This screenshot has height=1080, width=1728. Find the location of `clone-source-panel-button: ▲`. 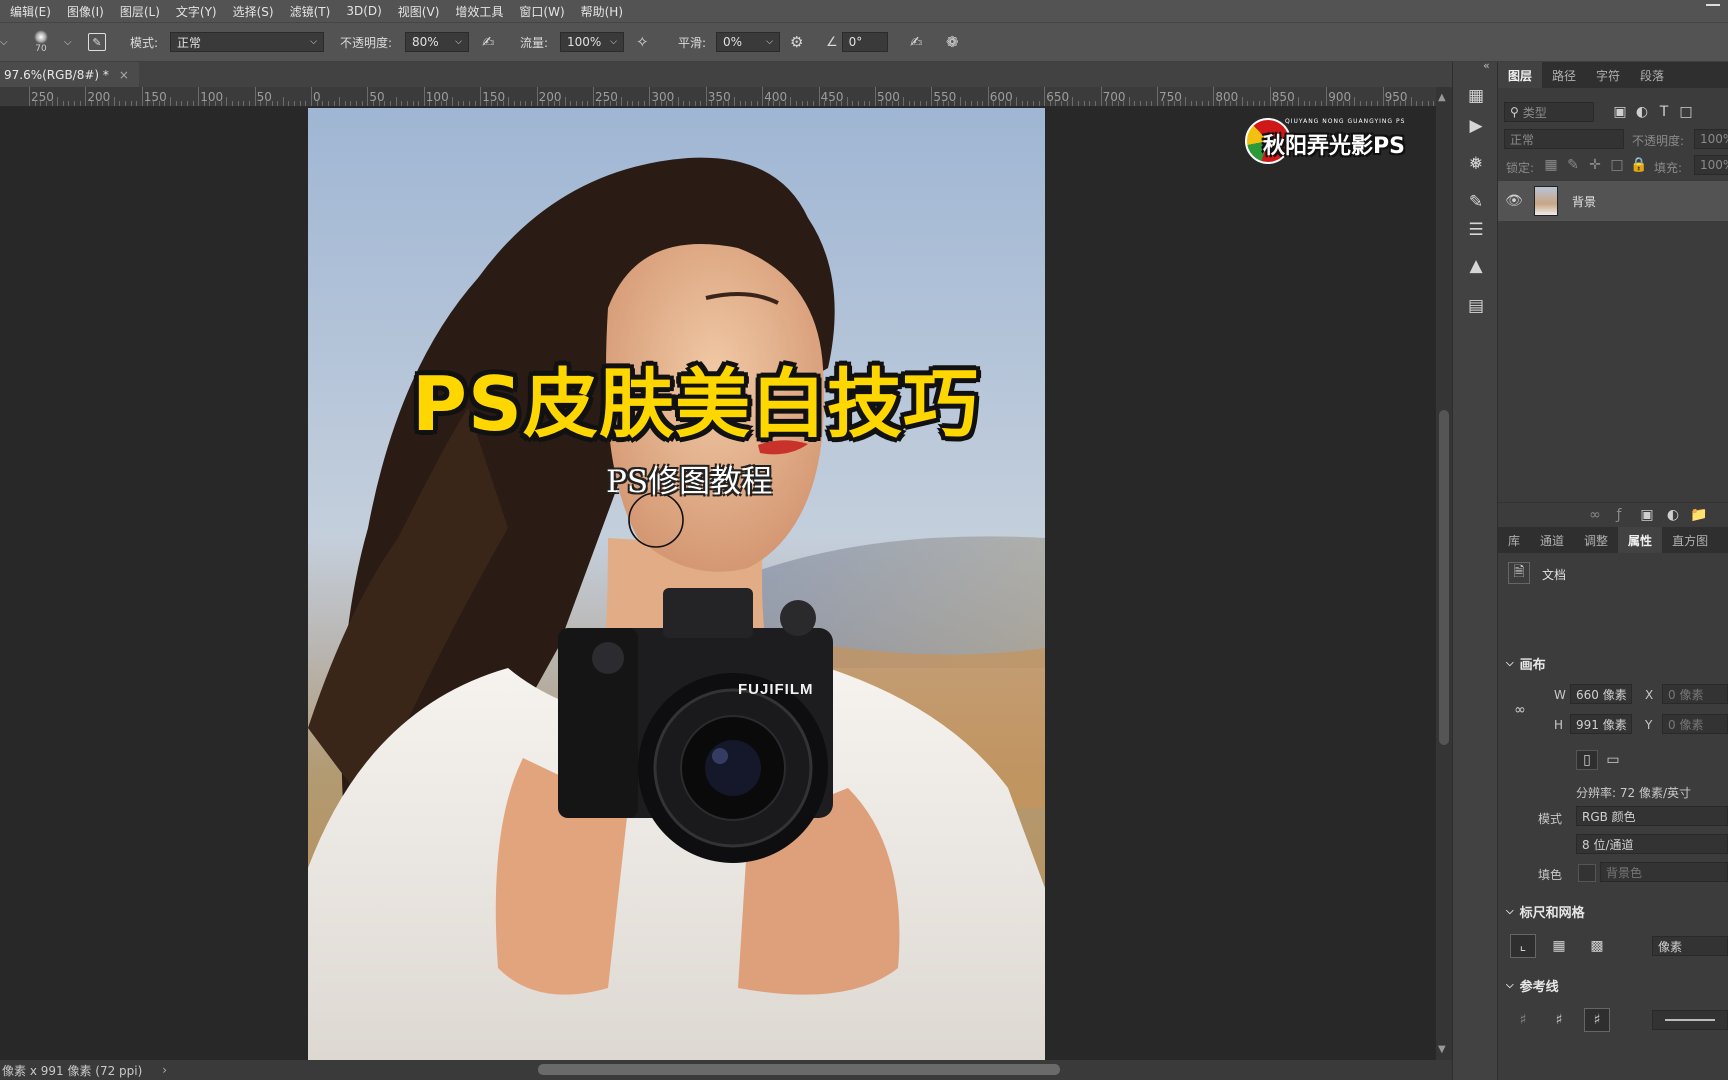

clone-source-panel-button: ▲ is located at coordinates (1476, 266).